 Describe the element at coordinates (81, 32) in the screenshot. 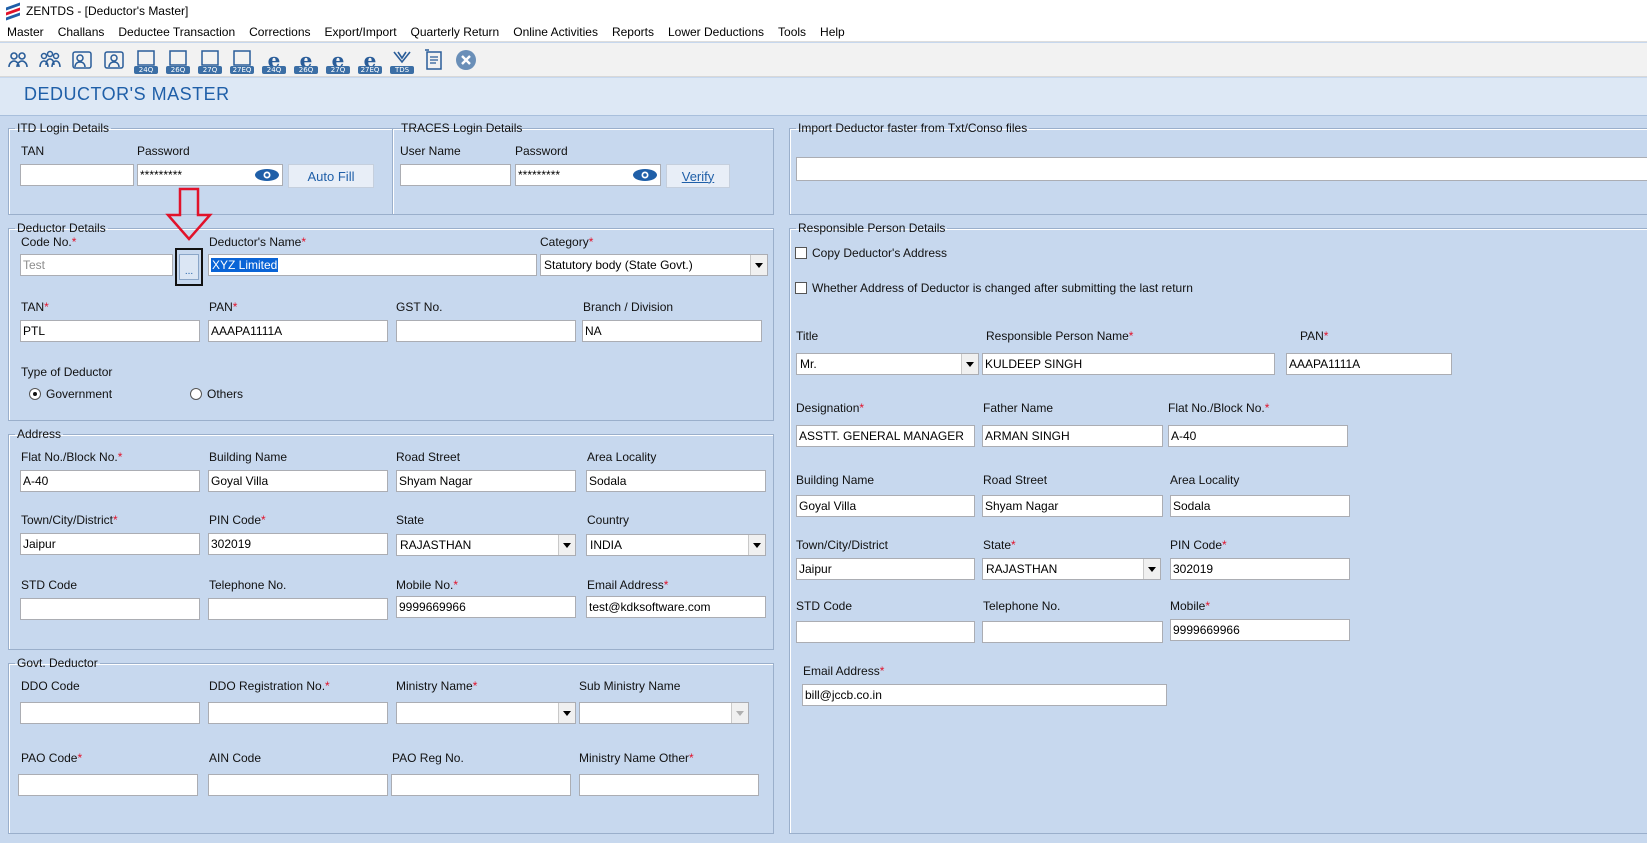

I see `menu-challans: Challans` at that location.